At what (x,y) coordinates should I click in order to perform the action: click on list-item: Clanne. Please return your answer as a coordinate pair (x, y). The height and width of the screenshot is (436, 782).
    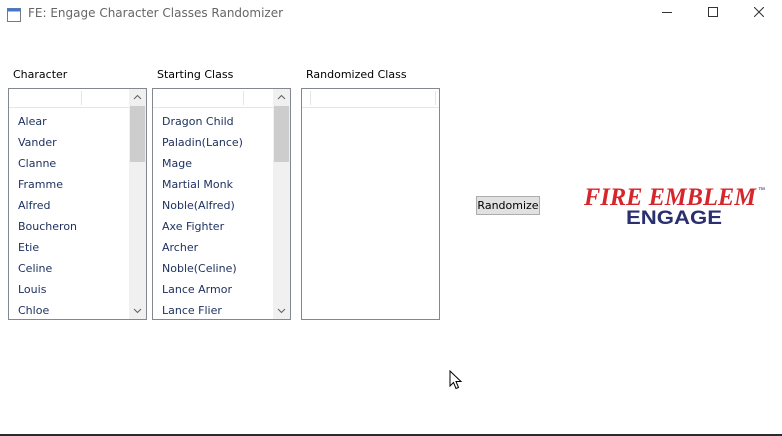
    Looking at the image, I should click on (37, 163).